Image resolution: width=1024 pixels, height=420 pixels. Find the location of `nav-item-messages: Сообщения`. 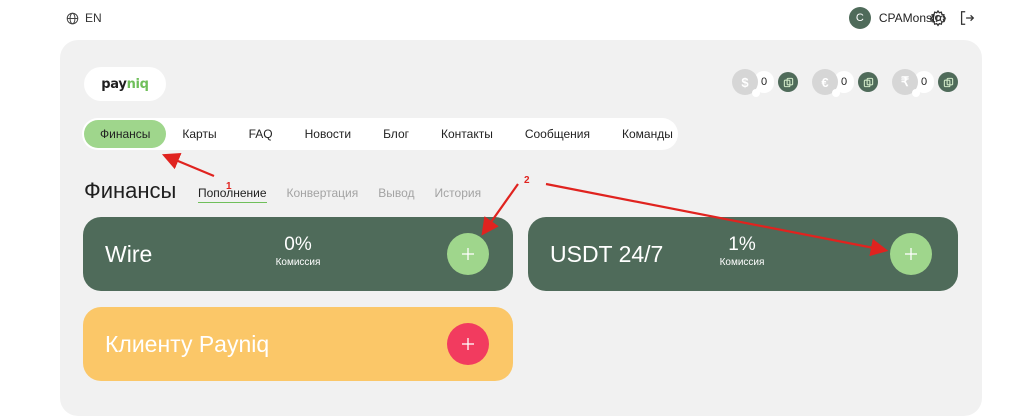

nav-item-messages: Сообщения is located at coordinates (557, 134).